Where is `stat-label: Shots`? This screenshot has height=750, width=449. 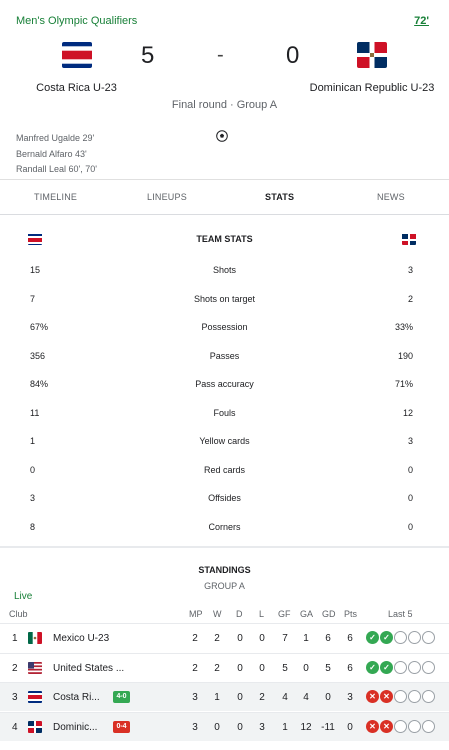
stat-label: Shots is located at coordinates (224, 270).